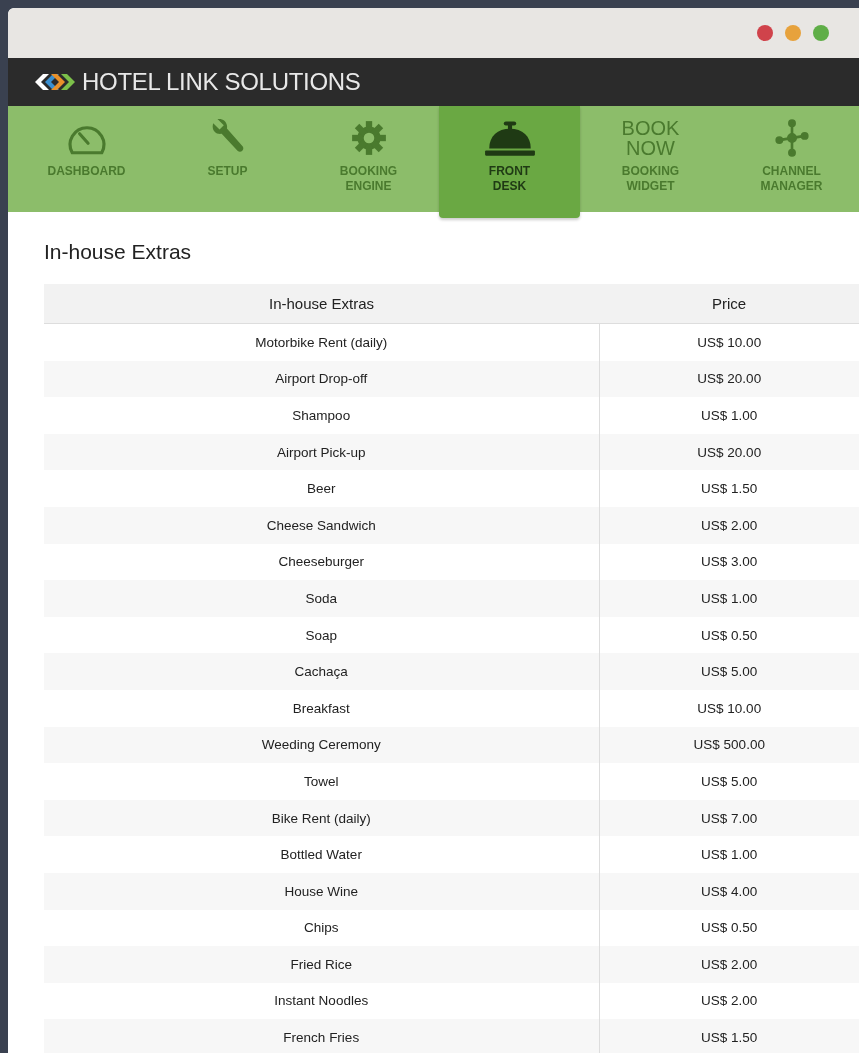  I want to click on service-bell-icon, so click(509, 138).